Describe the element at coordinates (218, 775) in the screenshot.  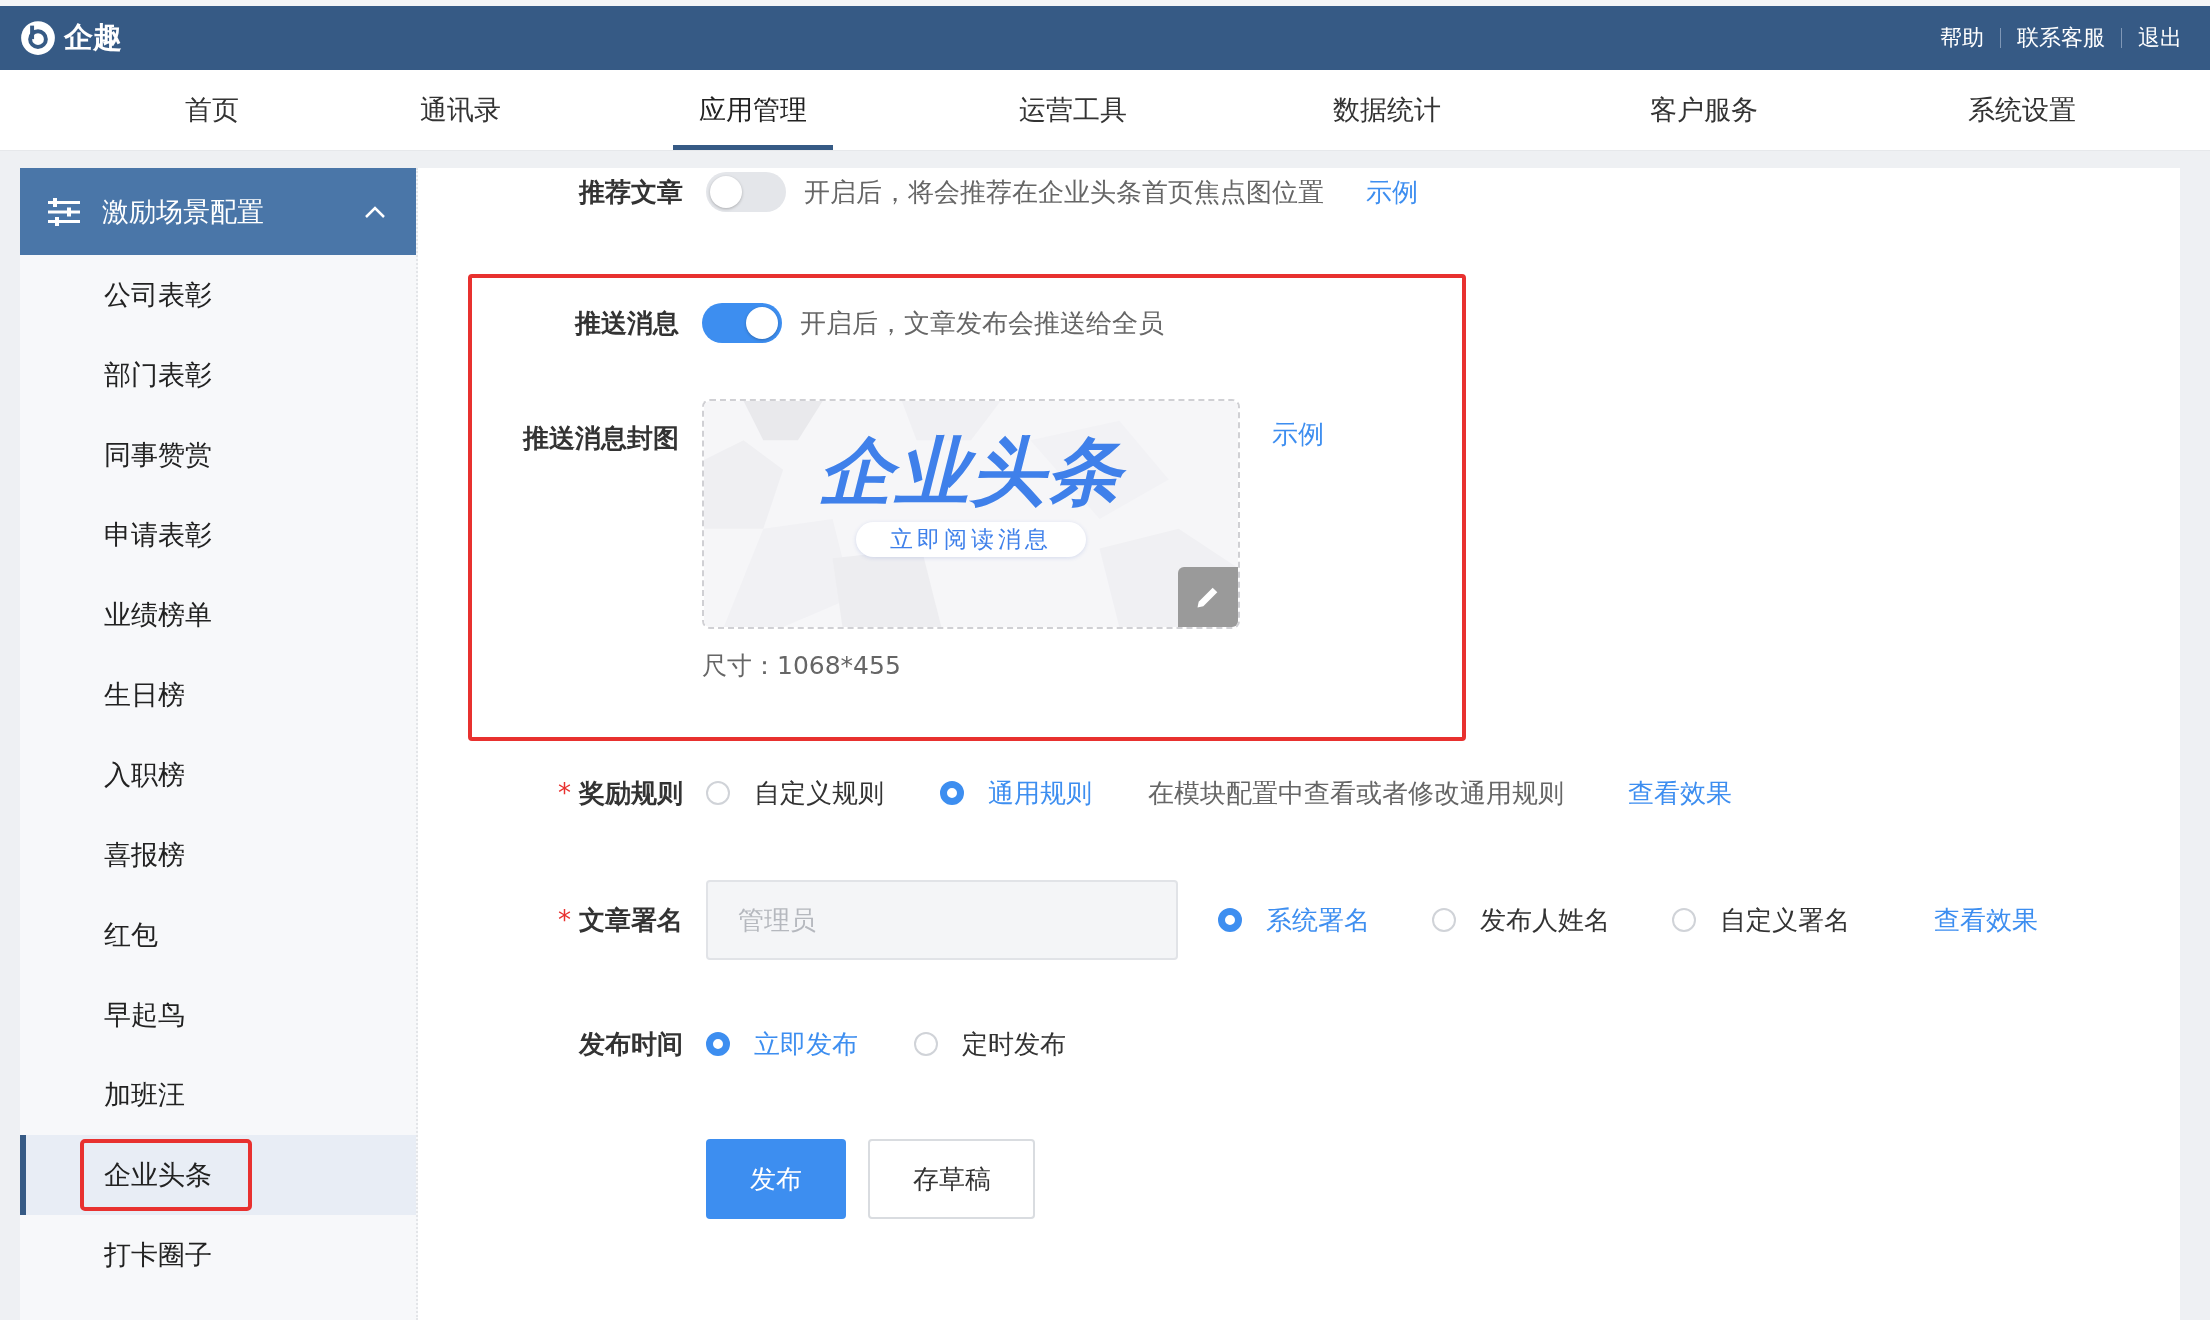
I see `sidebar-item: 入职榜` at that location.